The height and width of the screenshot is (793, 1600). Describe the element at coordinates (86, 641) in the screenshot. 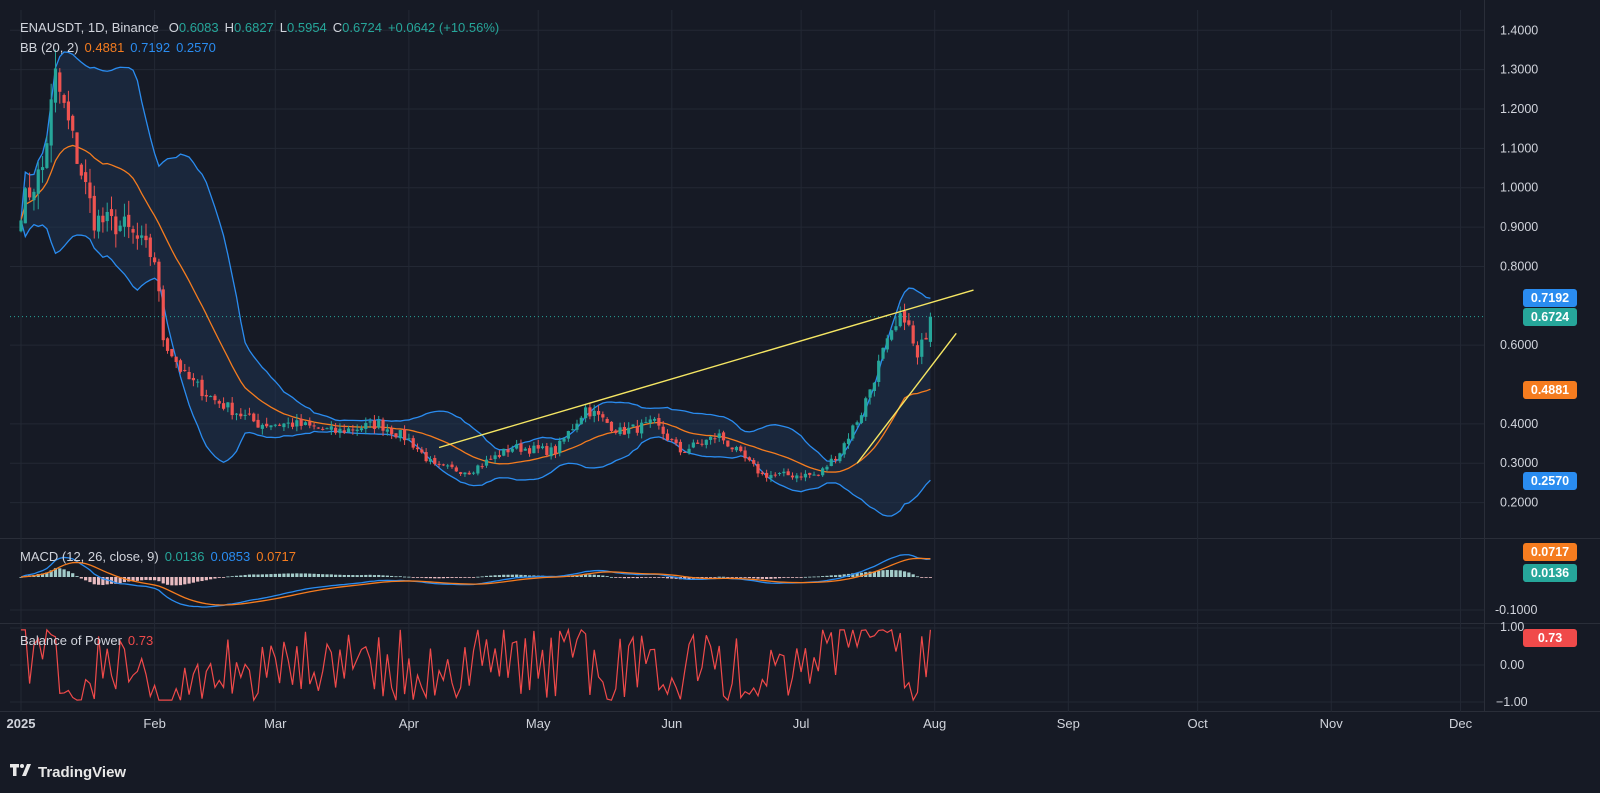

I see `bop-legend: Balance of Power 0.73` at that location.